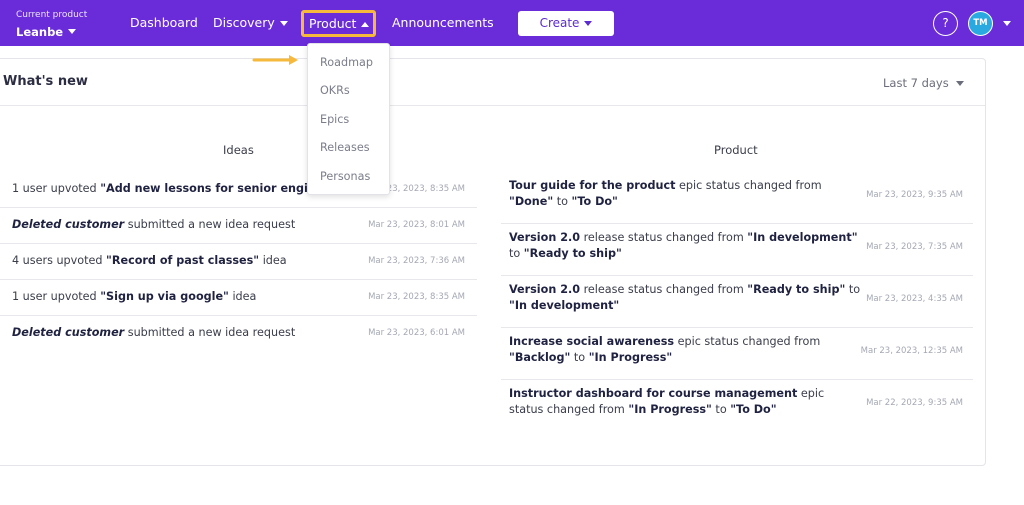 The image size is (1024, 505). What do you see at coordinates (559, 23) in the screenshot?
I see `create-button-label: Create` at bounding box center [559, 23].